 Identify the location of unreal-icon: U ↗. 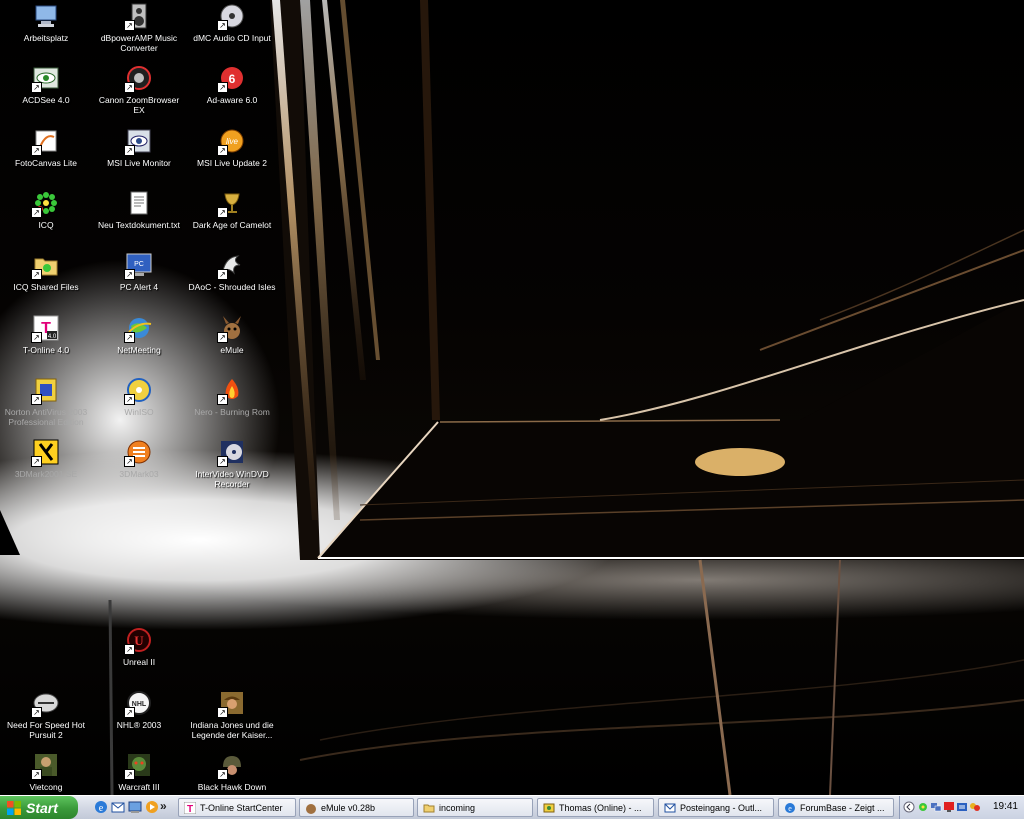
(138, 640).